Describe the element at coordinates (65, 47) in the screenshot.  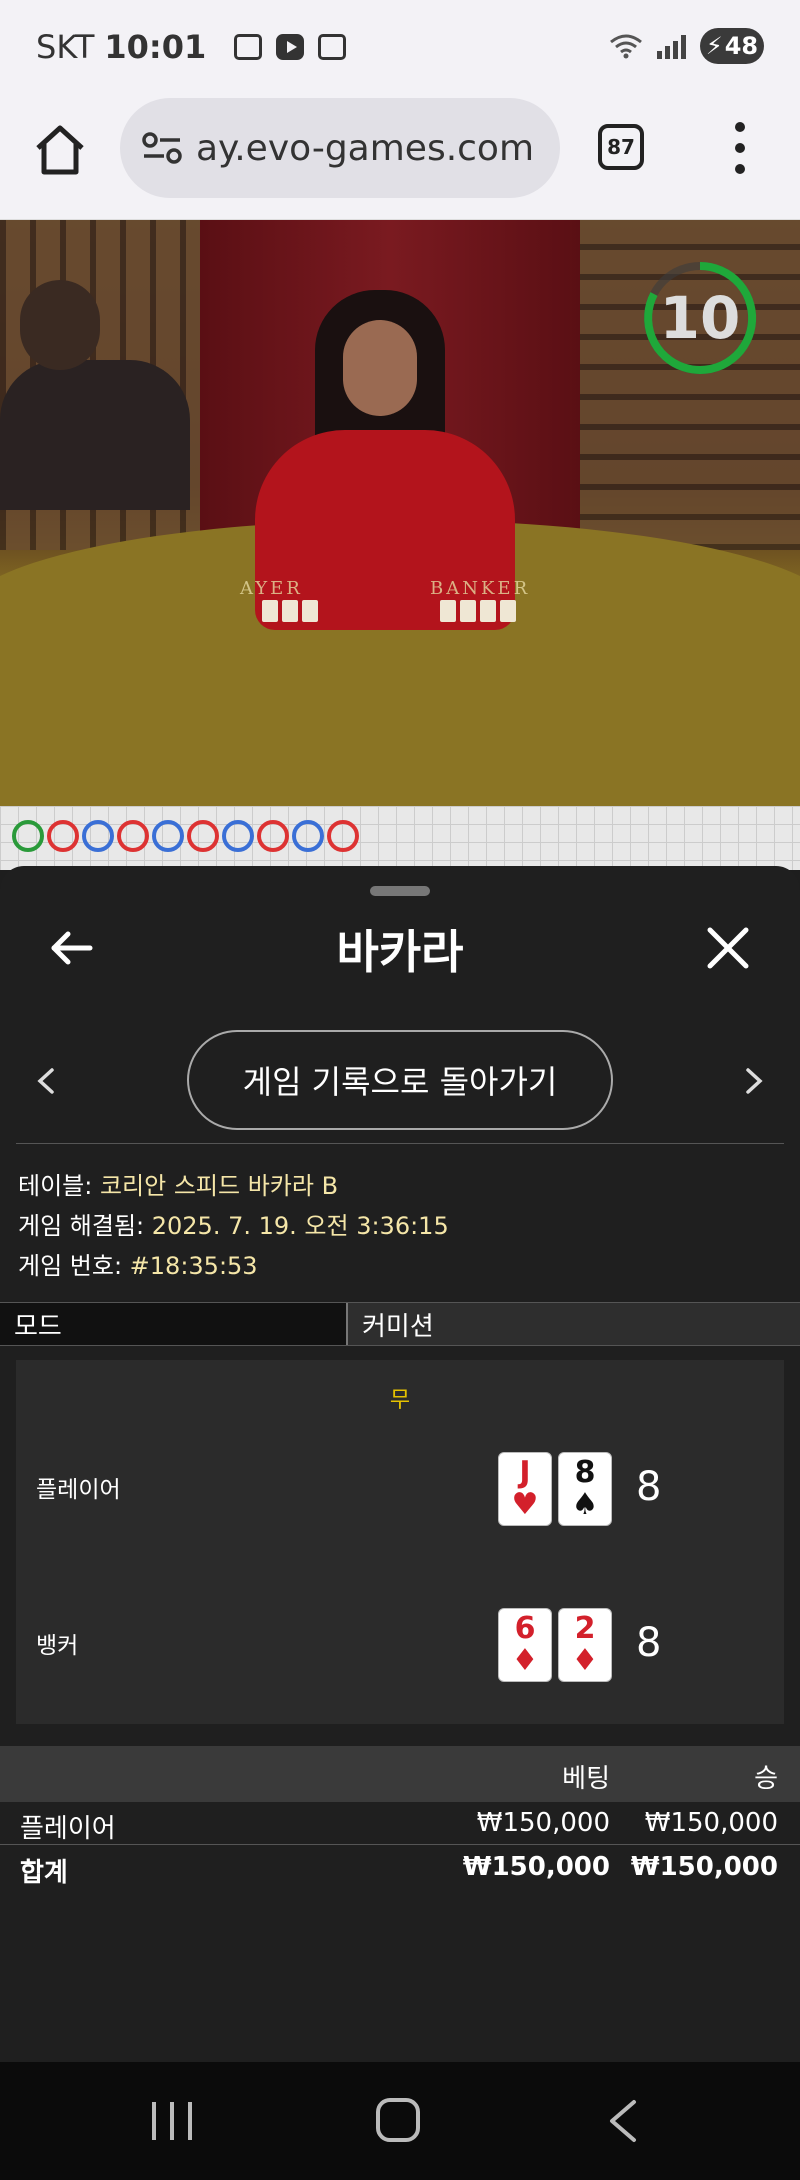
I see `carrier-label: SKT` at that location.